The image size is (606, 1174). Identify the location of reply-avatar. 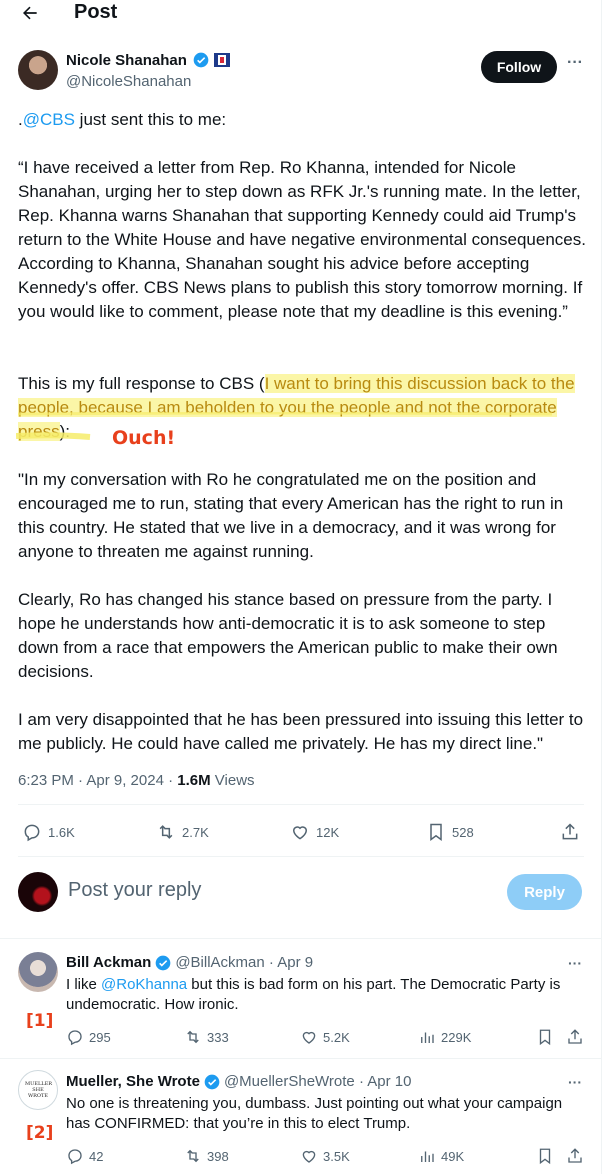
(38, 972).